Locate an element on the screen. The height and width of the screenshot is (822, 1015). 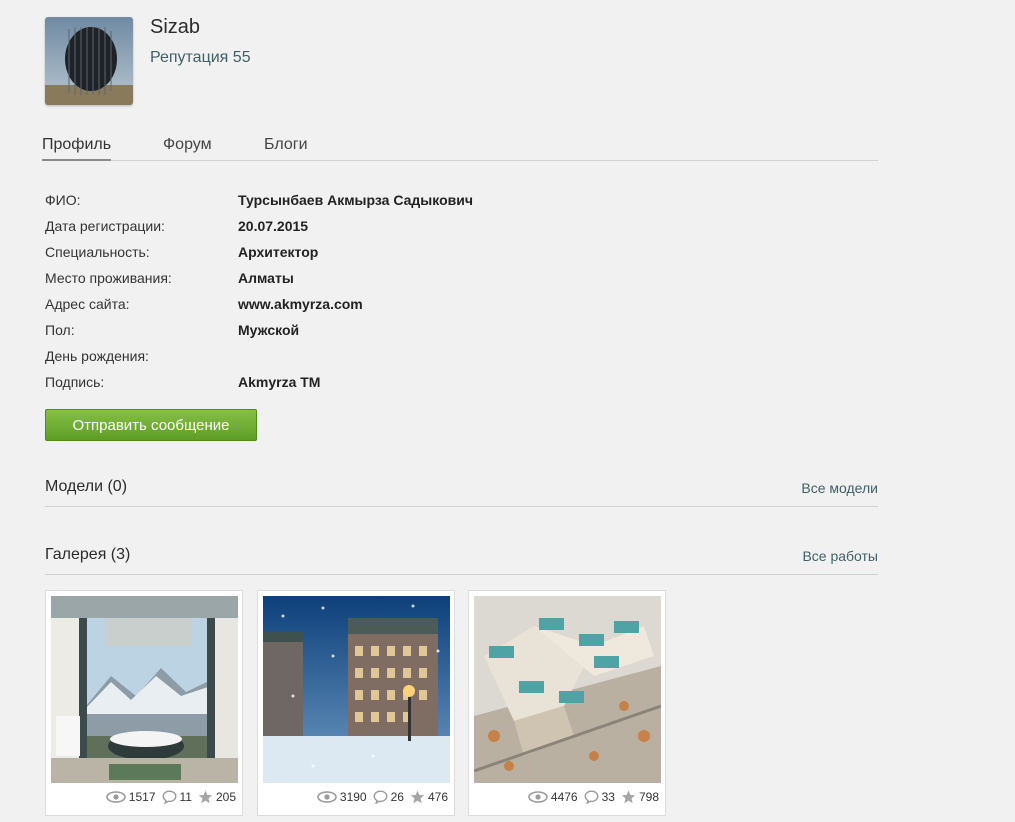
gallery-section-header: Галерея (3) Все работы is located at coordinates (461, 560).